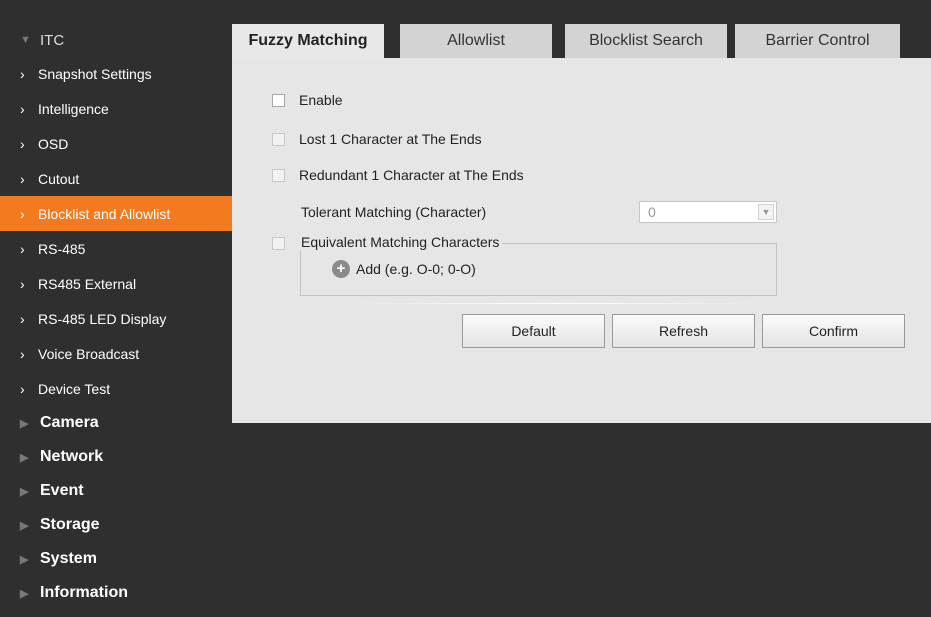  I want to click on sidebar-section-camera: ▶ Camera, so click(116, 423).